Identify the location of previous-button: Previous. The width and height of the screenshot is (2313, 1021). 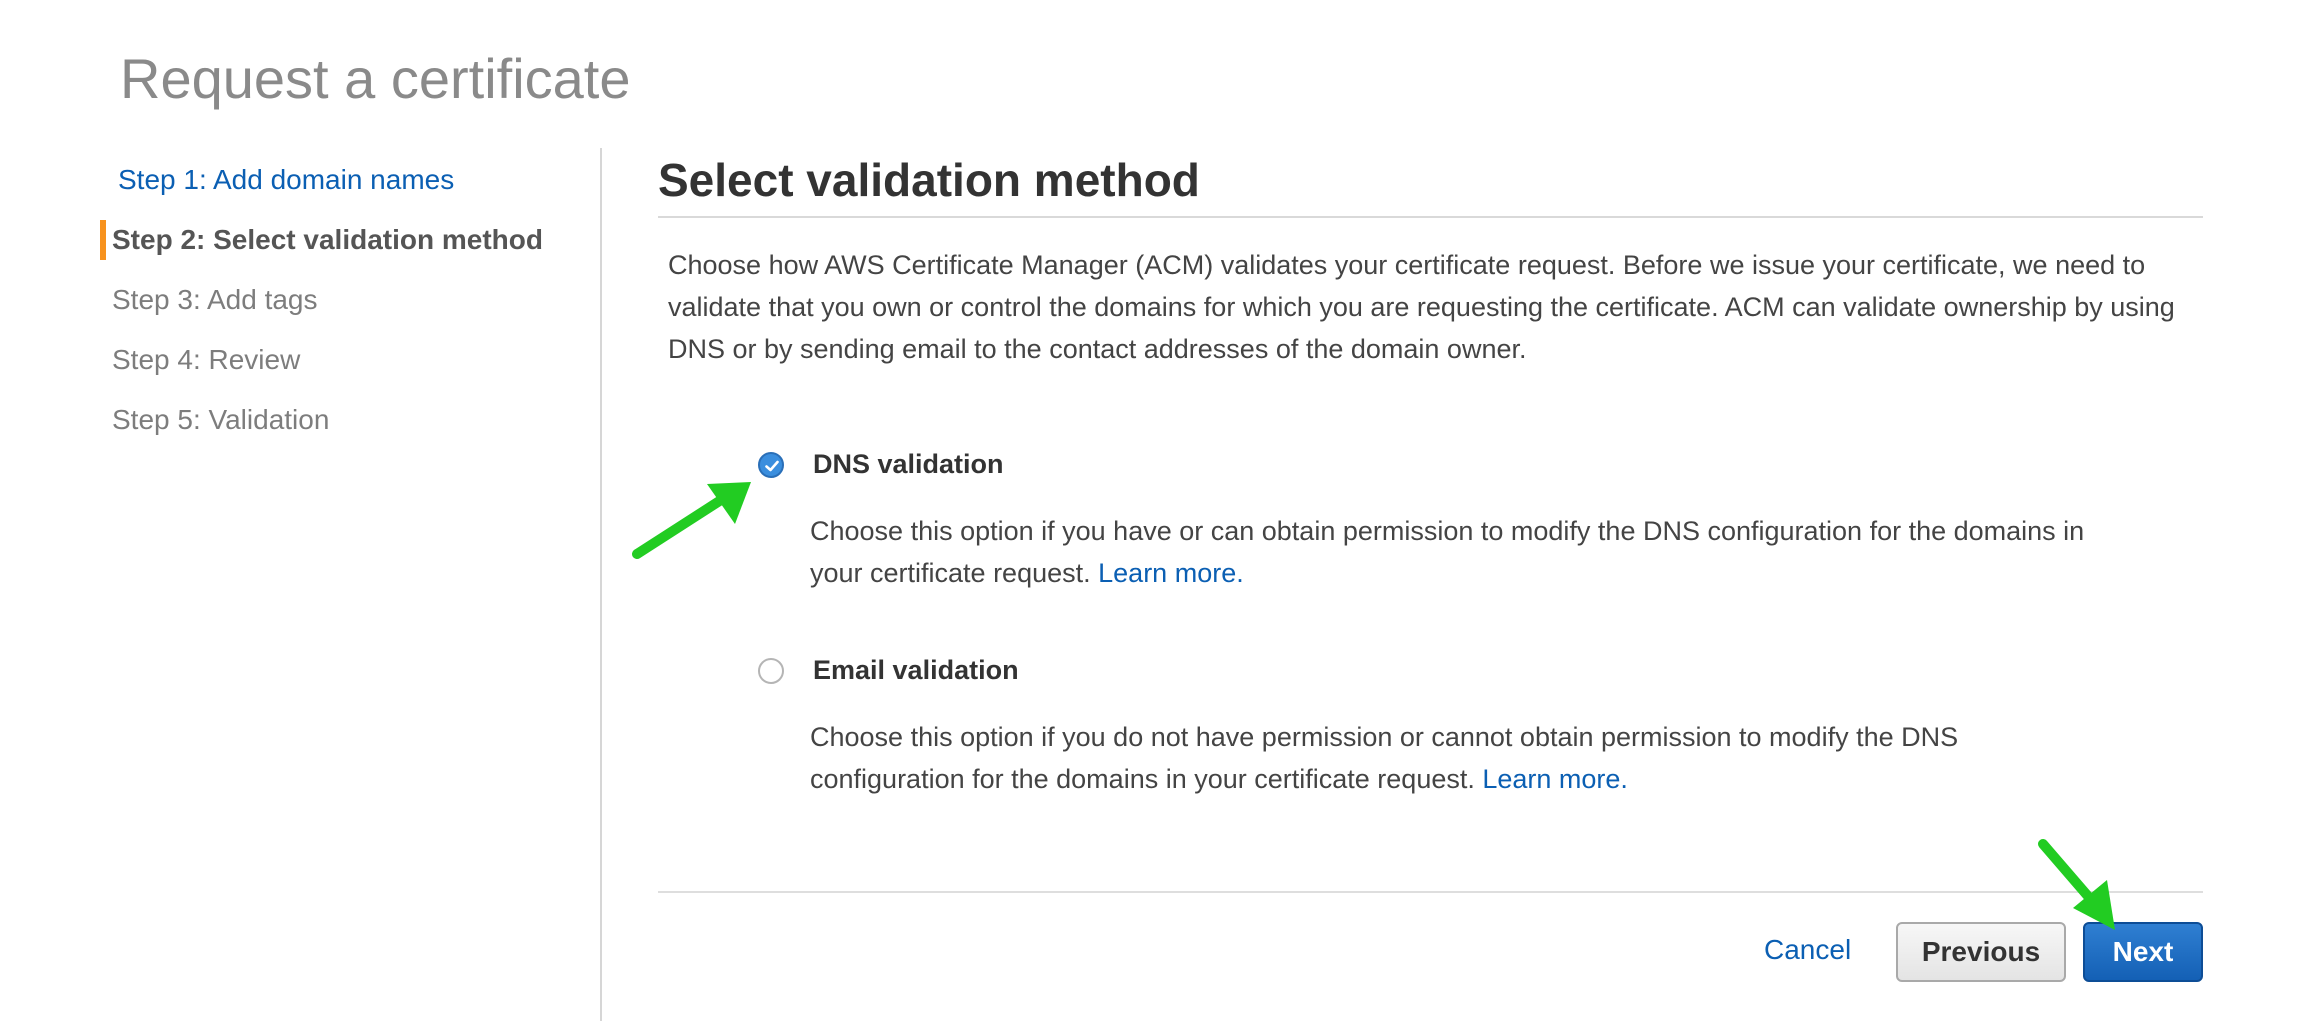
(1981, 952).